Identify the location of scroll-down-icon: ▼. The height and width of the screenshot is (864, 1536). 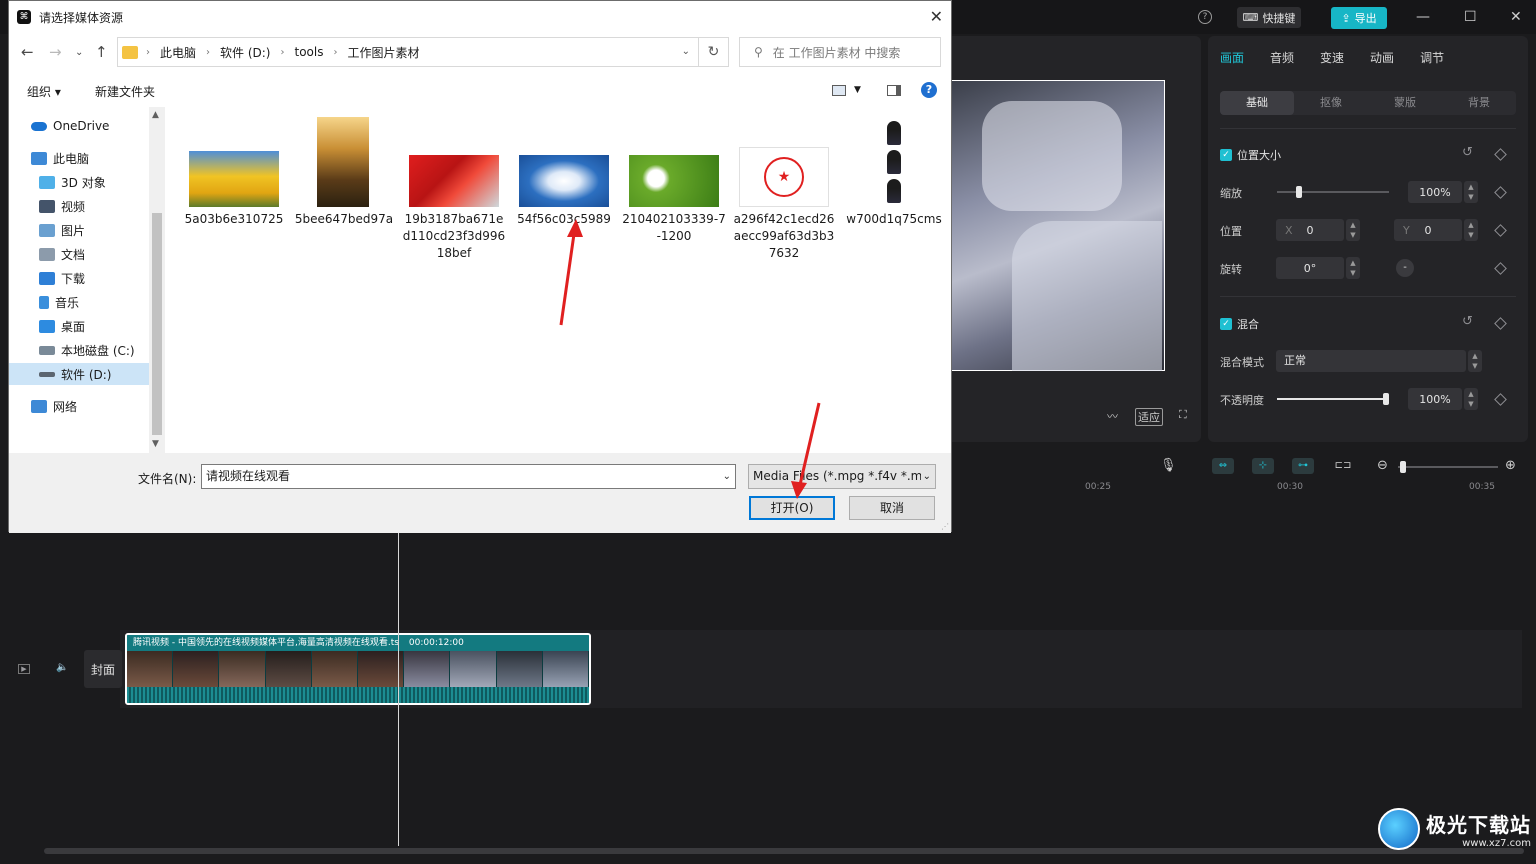
(155, 444).